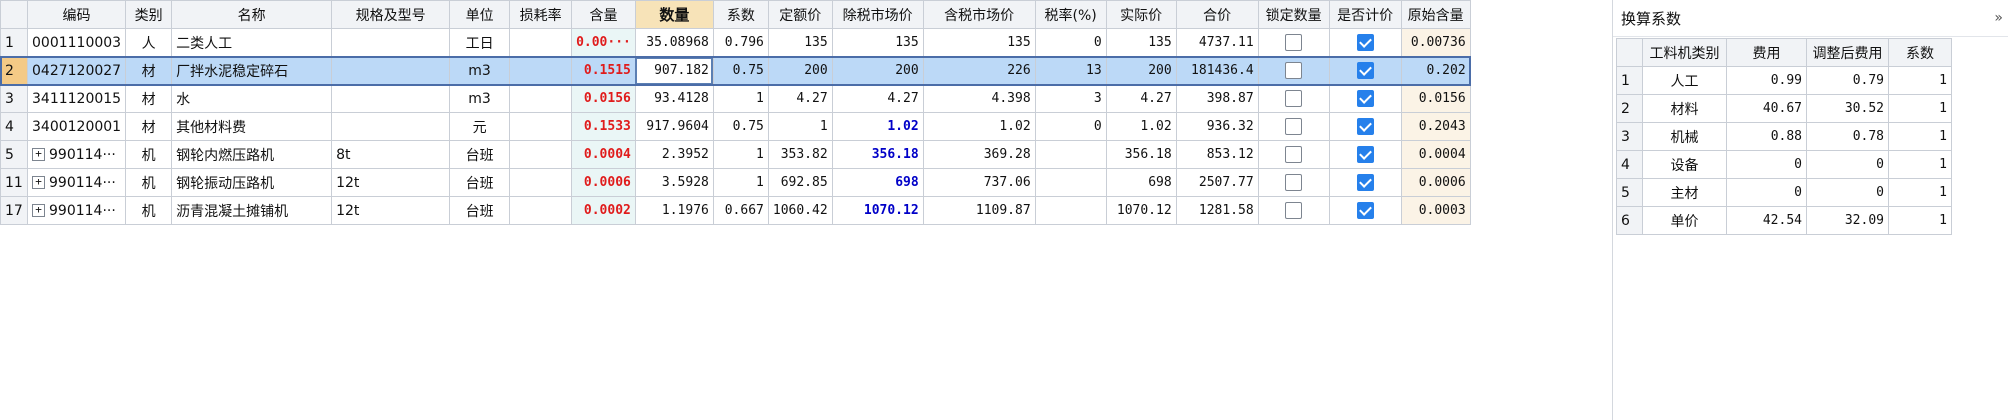 The width and height of the screenshot is (2008, 420). Describe the element at coordinates (76, 14) in the screenshot. I see `col-header-code: 编码` at that location.